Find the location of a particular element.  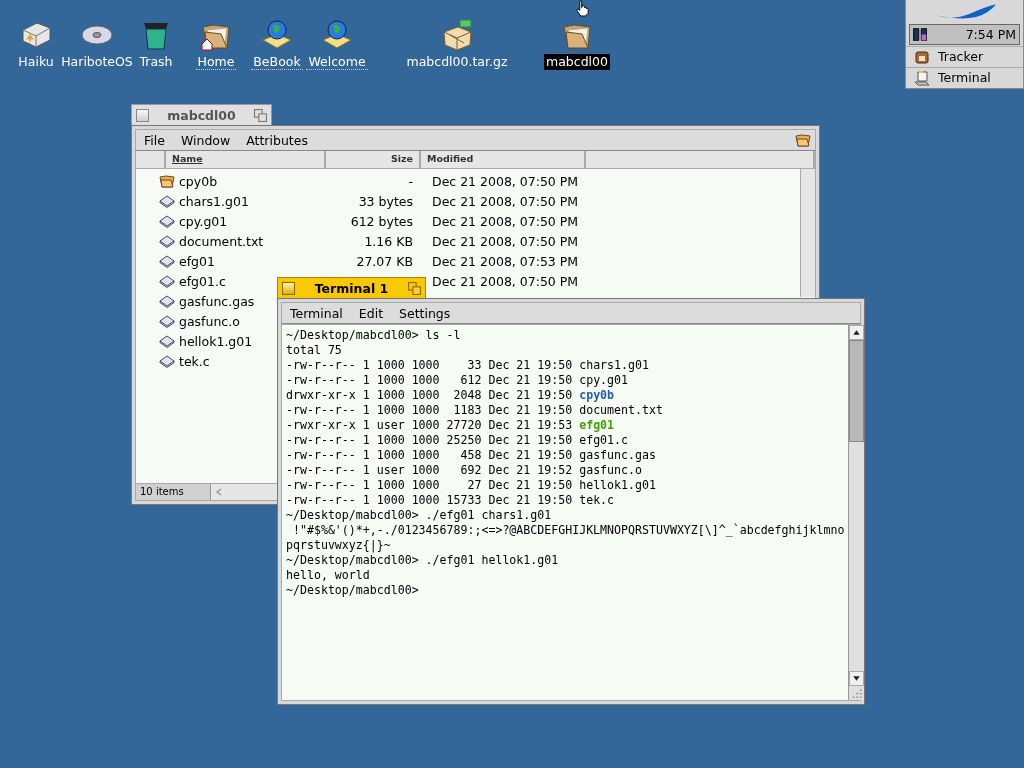

clock-time: 7:54 PM is located at coordinates (990, 34).